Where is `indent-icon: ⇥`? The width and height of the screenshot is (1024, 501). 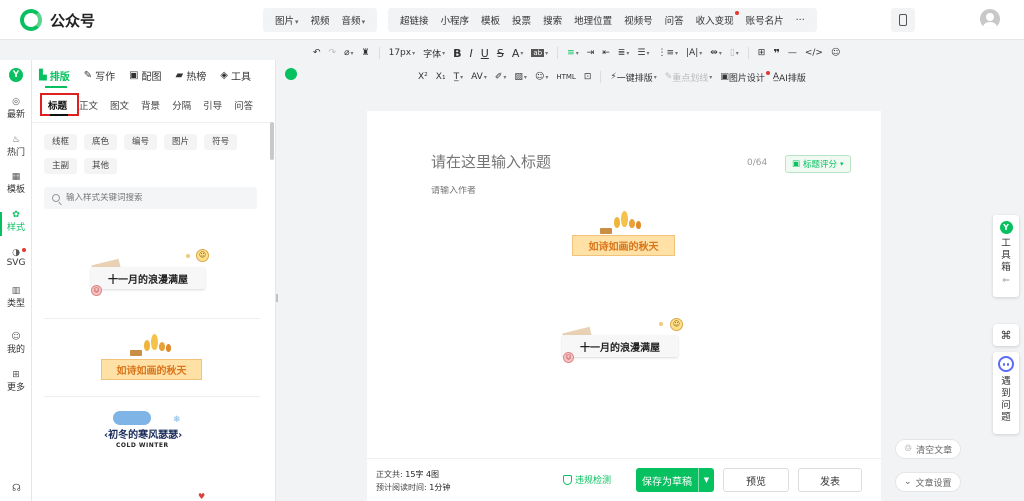
indent-icon: ⇥ is located at coordinates (591, 53).